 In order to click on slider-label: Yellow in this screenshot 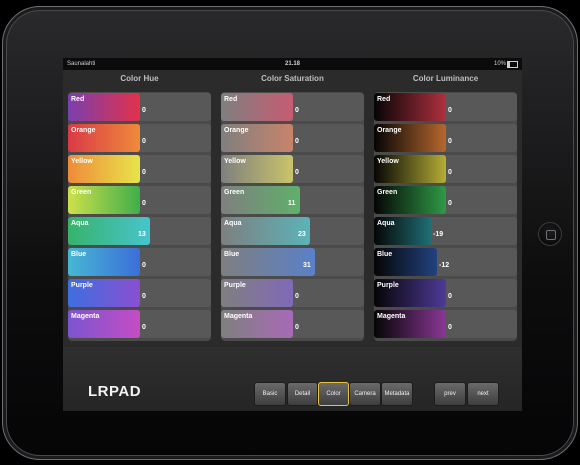, I will do `click(235, 161)`.